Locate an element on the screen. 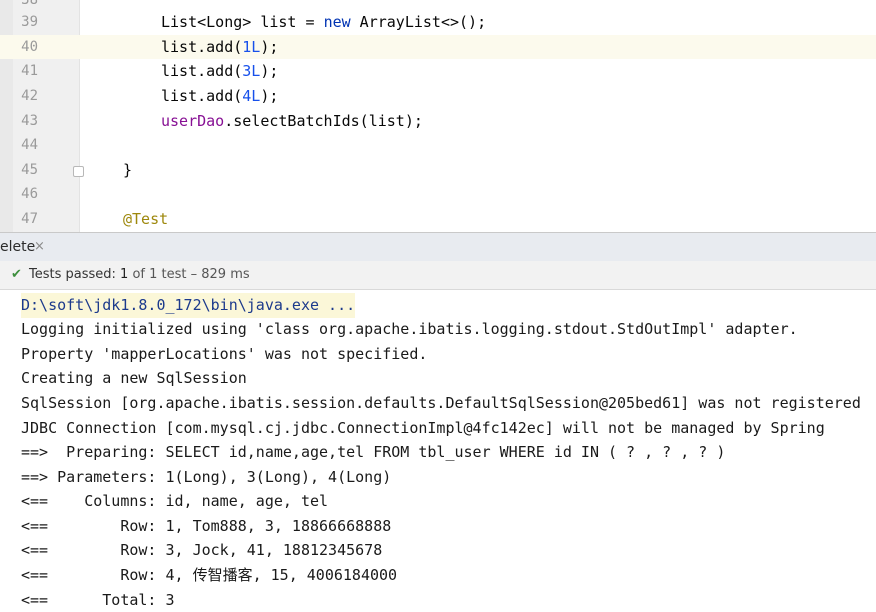 Image resolution: width=876 pixels, height=612 pixels. code-text: List<Long> list = new ArrayList<>(); is located at coordinates (323, 22).